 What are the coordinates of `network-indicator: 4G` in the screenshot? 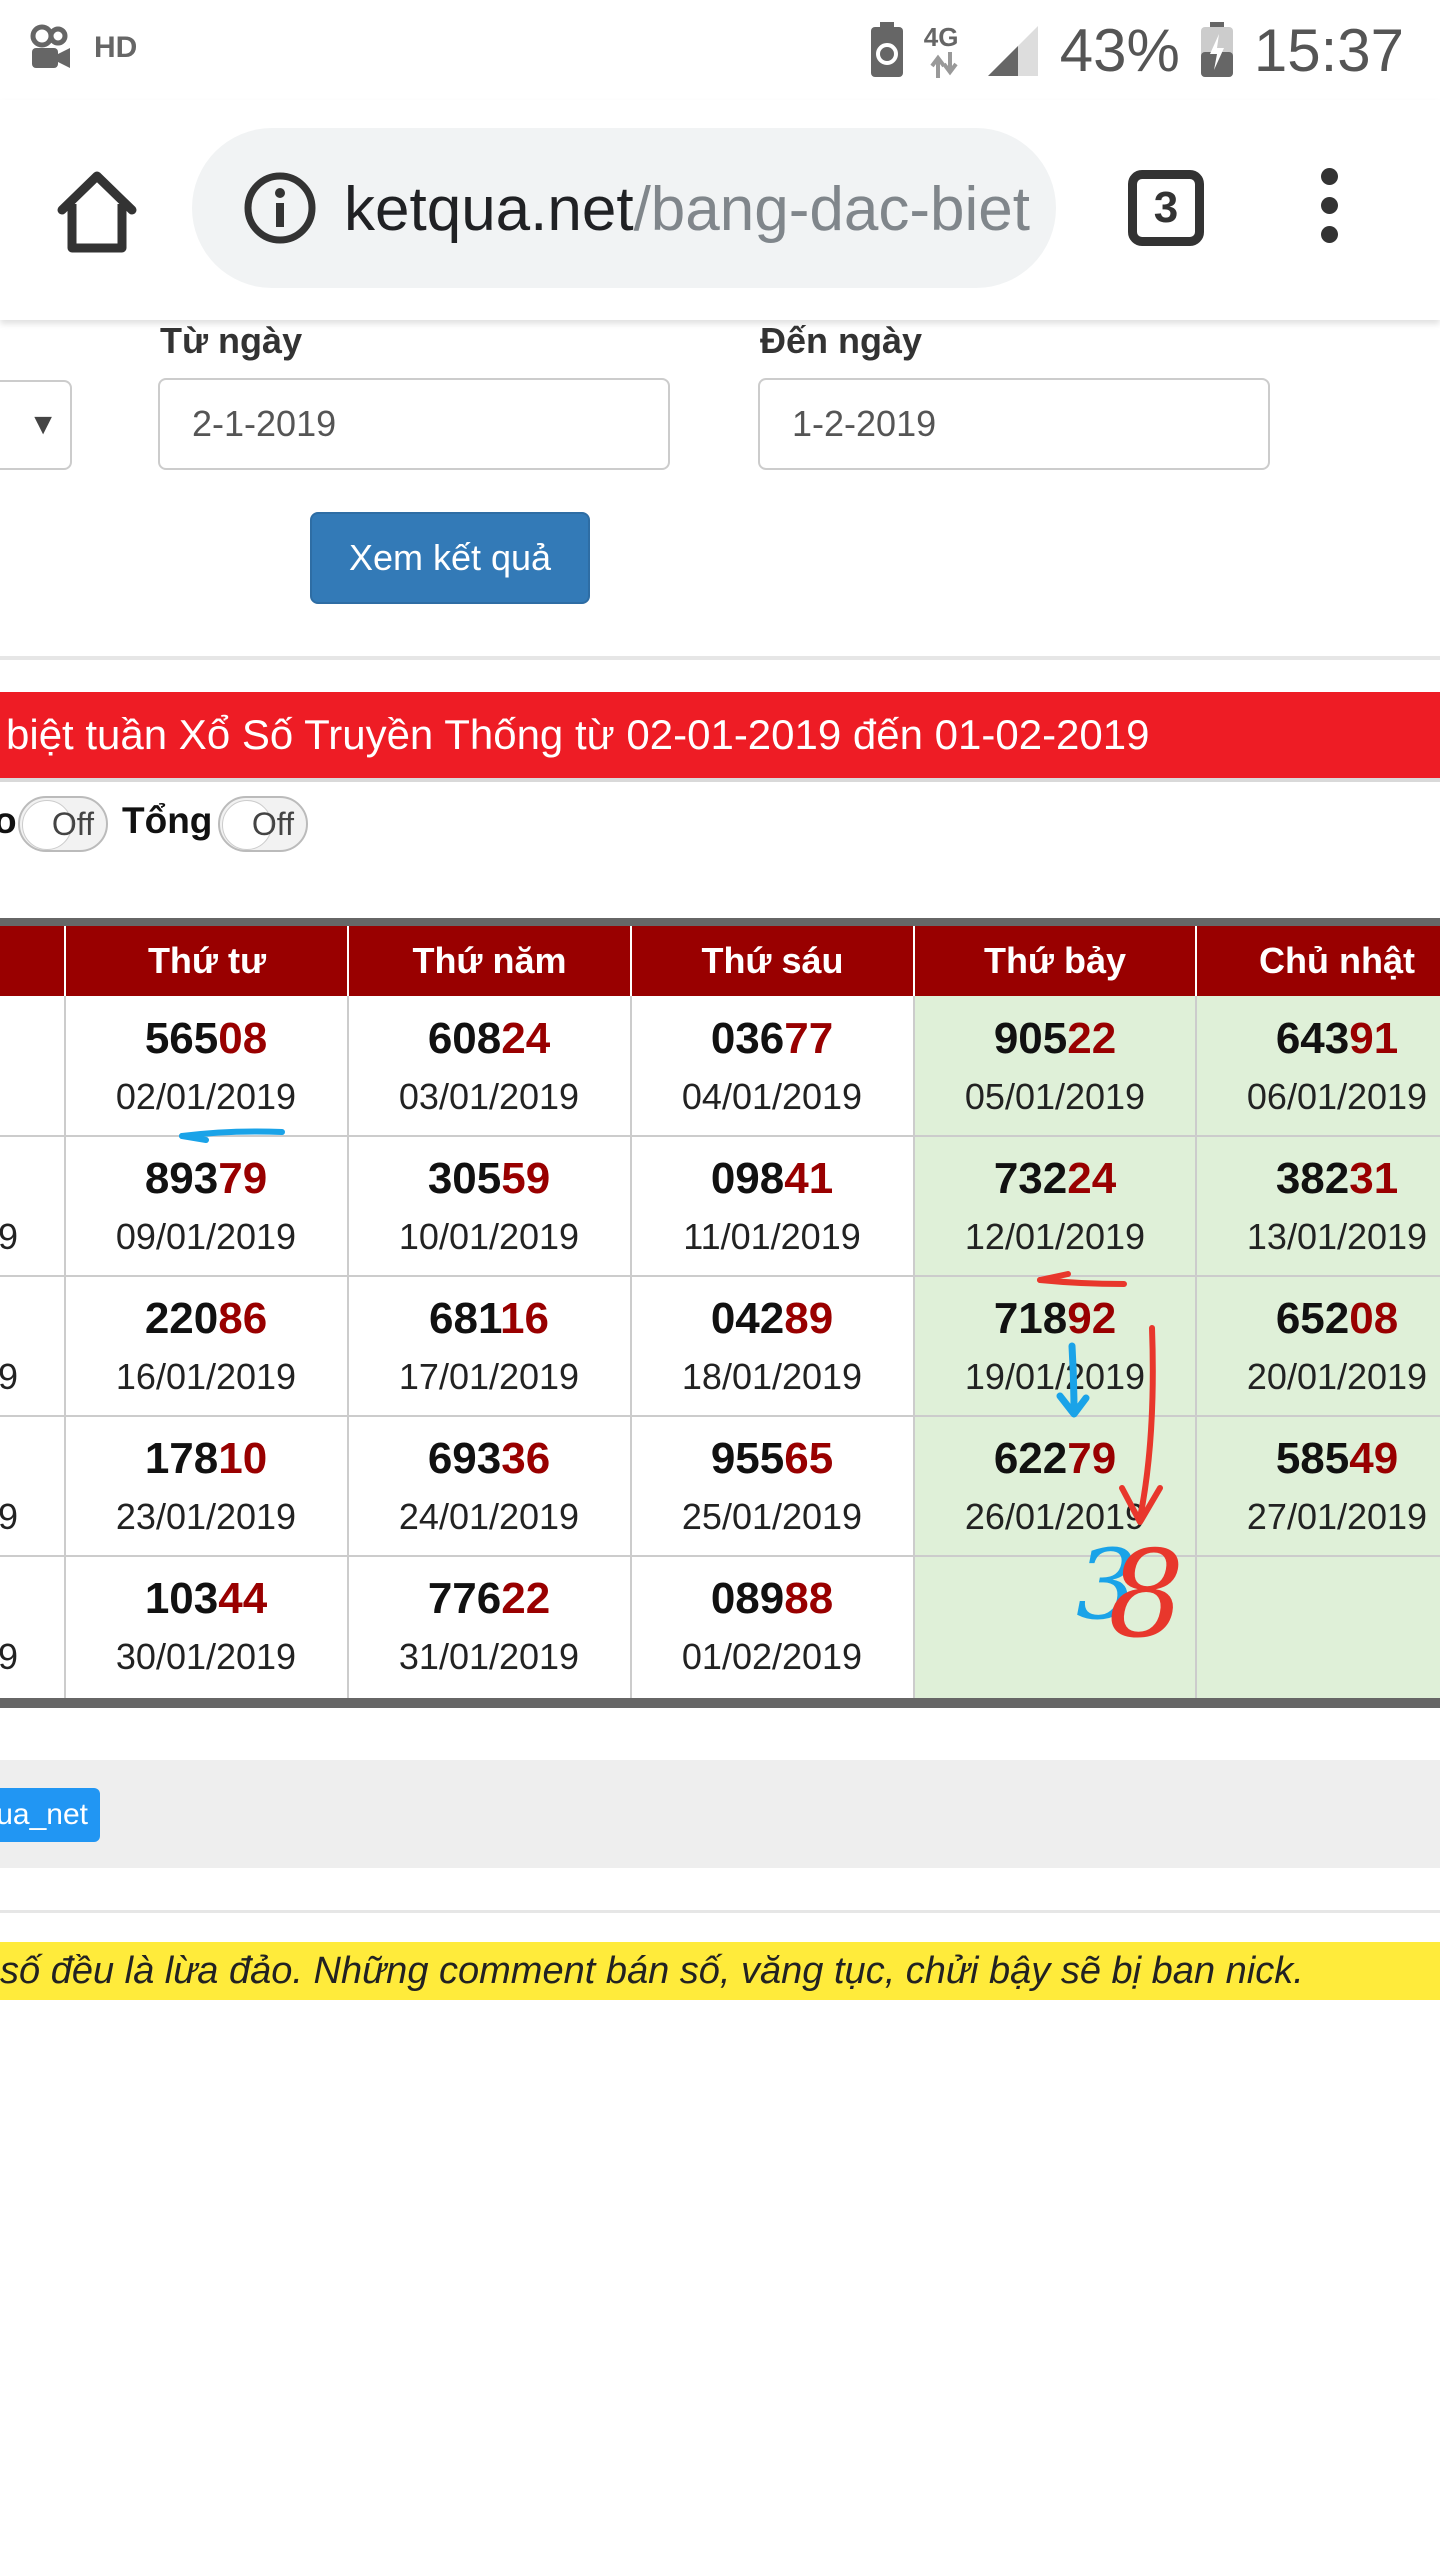 It's located at (944, 50).